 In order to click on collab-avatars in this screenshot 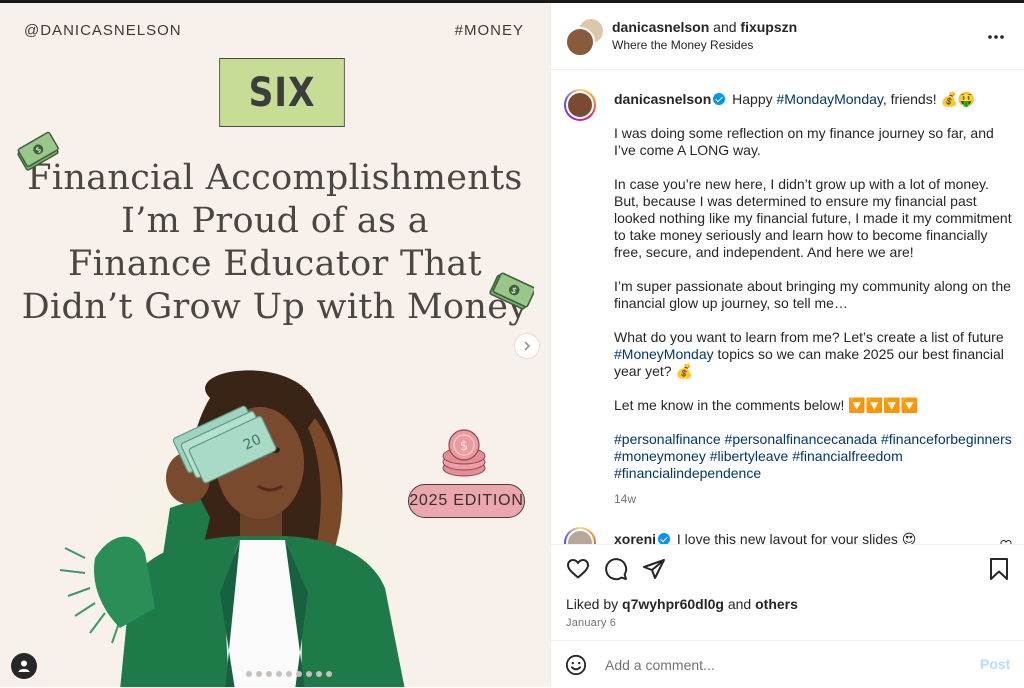, I will do `click(585, 37)`.